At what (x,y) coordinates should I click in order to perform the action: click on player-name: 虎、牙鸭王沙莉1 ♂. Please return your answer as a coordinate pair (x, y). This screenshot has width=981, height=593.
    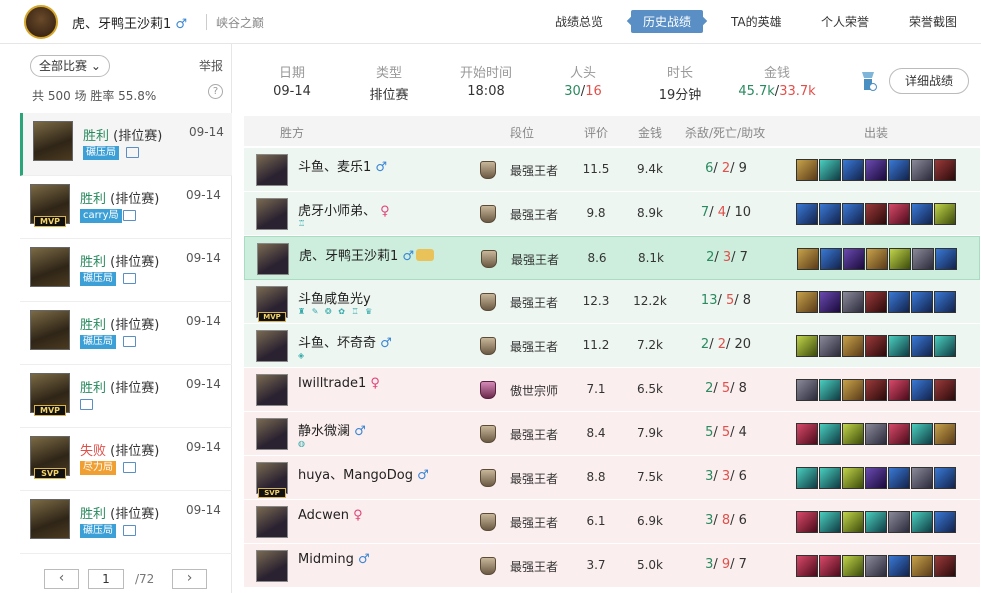
    Looking at the image, I should click on (367, 254).